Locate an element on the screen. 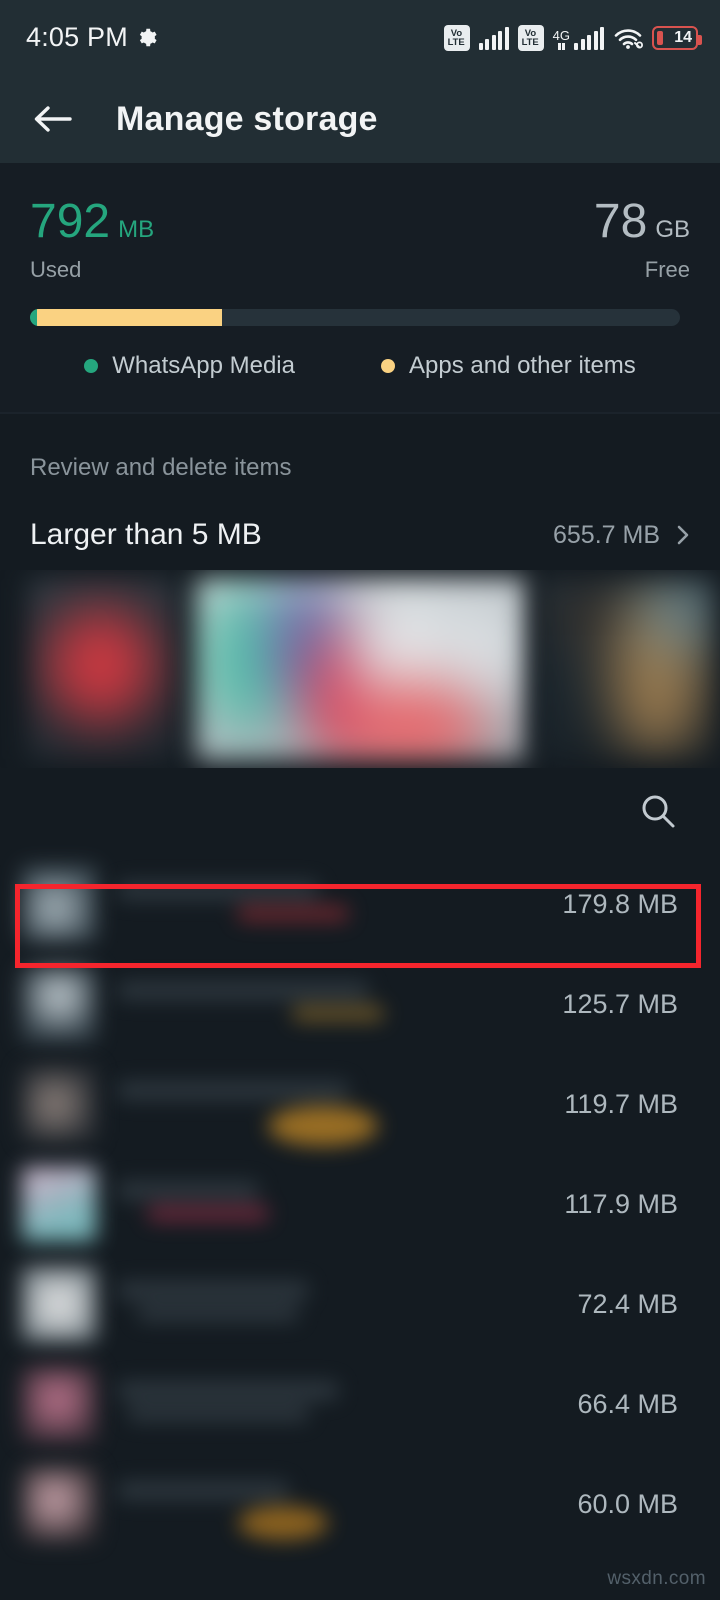 The image size is (720, 1600). larger-than-label: Larger than 5 MB is located at coordinates (146, 534).